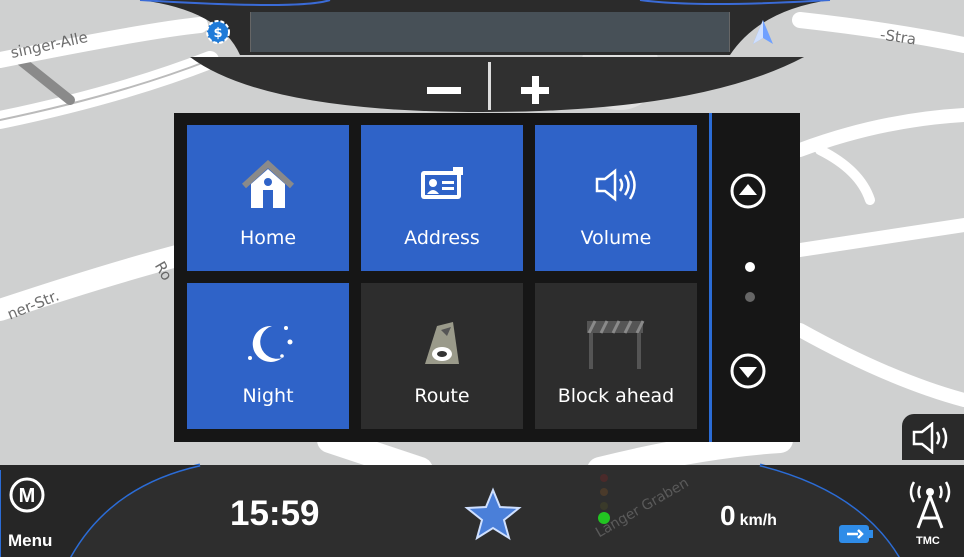  I want to click on tile-label: Route, so click(442, 396).